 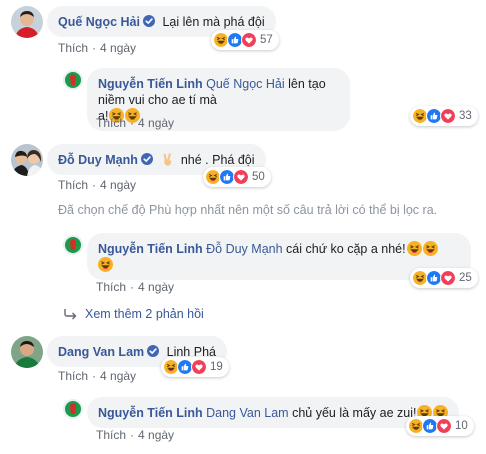 I want to click on reactions-summary: 33, so click(x=444, y=116).